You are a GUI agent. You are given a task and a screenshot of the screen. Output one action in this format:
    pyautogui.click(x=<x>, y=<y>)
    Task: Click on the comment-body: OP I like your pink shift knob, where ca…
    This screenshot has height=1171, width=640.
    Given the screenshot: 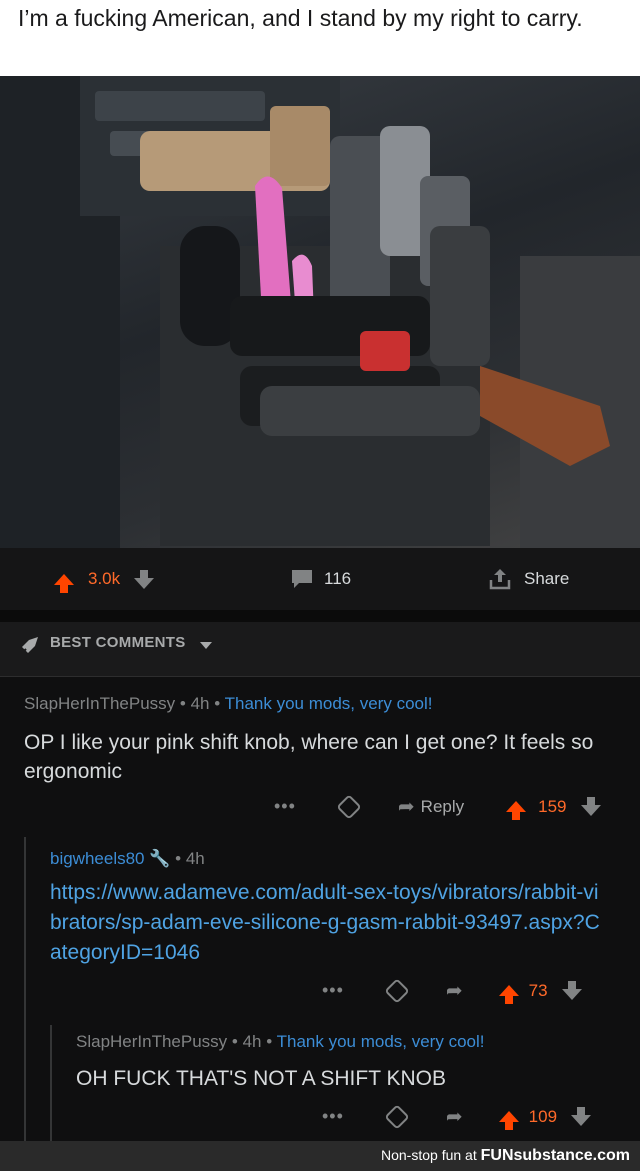 What is the action you would take?
    pyautogui.click(x=309, y=757)
    